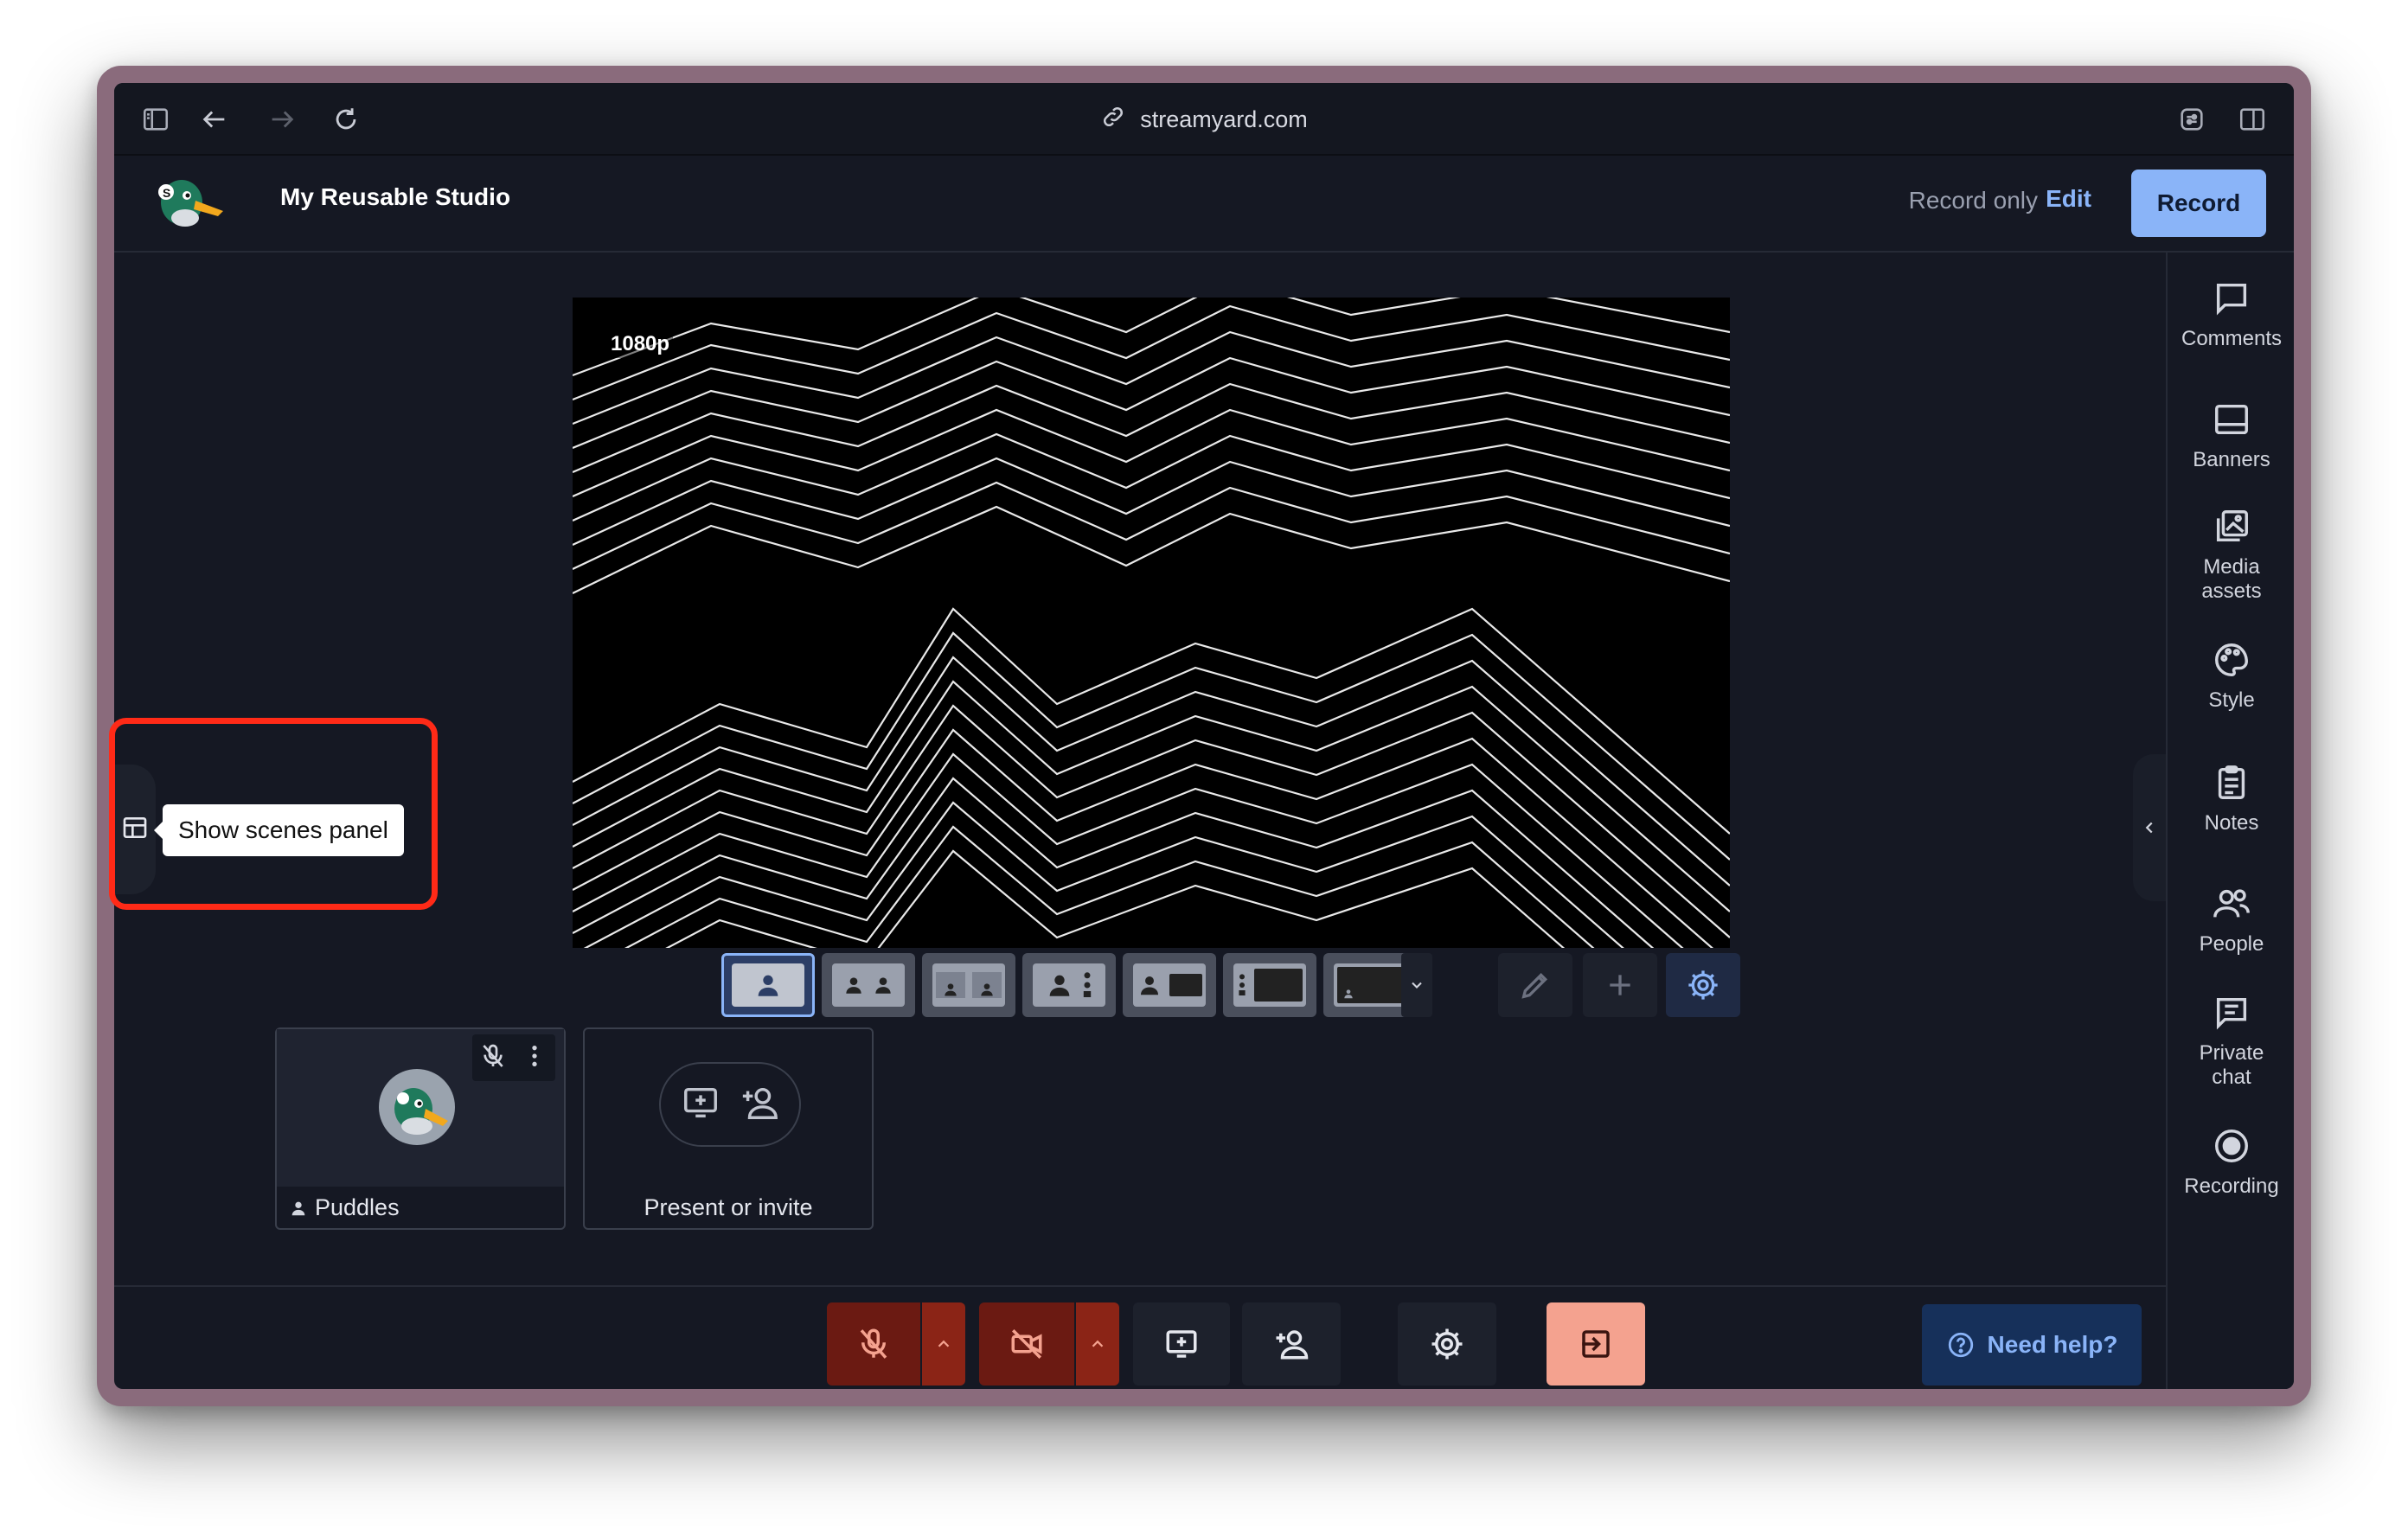 This screenshot has width=2408, height=1536. Describe the element at coordinates (1370, 985) in the screenshot. I see `layout-fullscreen-preview` at that location.